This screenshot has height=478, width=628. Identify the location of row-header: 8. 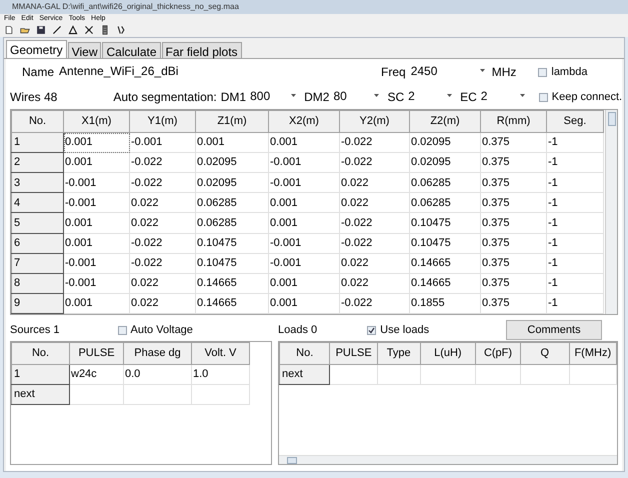
(38, 283).